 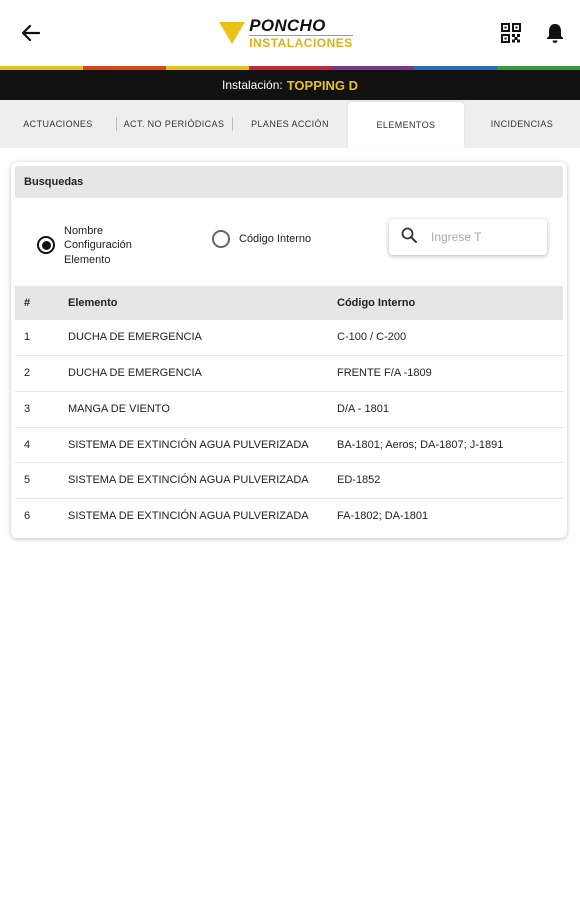 I want to click on search-section-header: Busquedas, so click(x=289, y=182).